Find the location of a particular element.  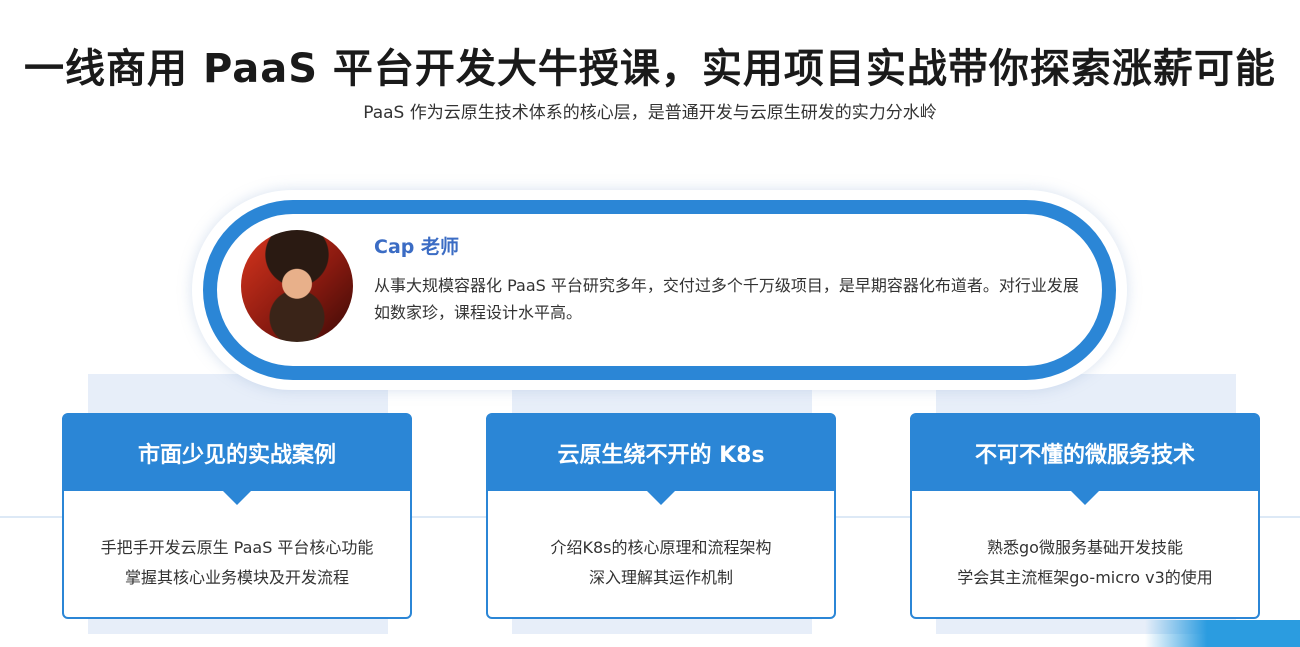

page-subtitle: PaaS 作为云原生技术体系的核心层，是普通开发与云原生研发的实力分水岭 is located at coordinates (650, 113).